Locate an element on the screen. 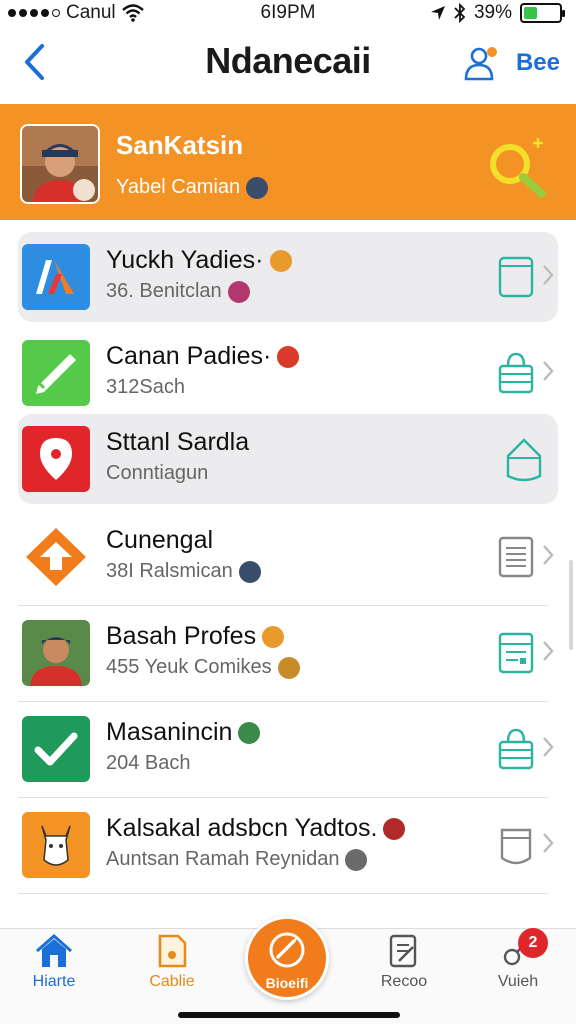 The height and width of the screenshot is (1024, 576). pencil-check-icon is located at coordinates (56, 373).